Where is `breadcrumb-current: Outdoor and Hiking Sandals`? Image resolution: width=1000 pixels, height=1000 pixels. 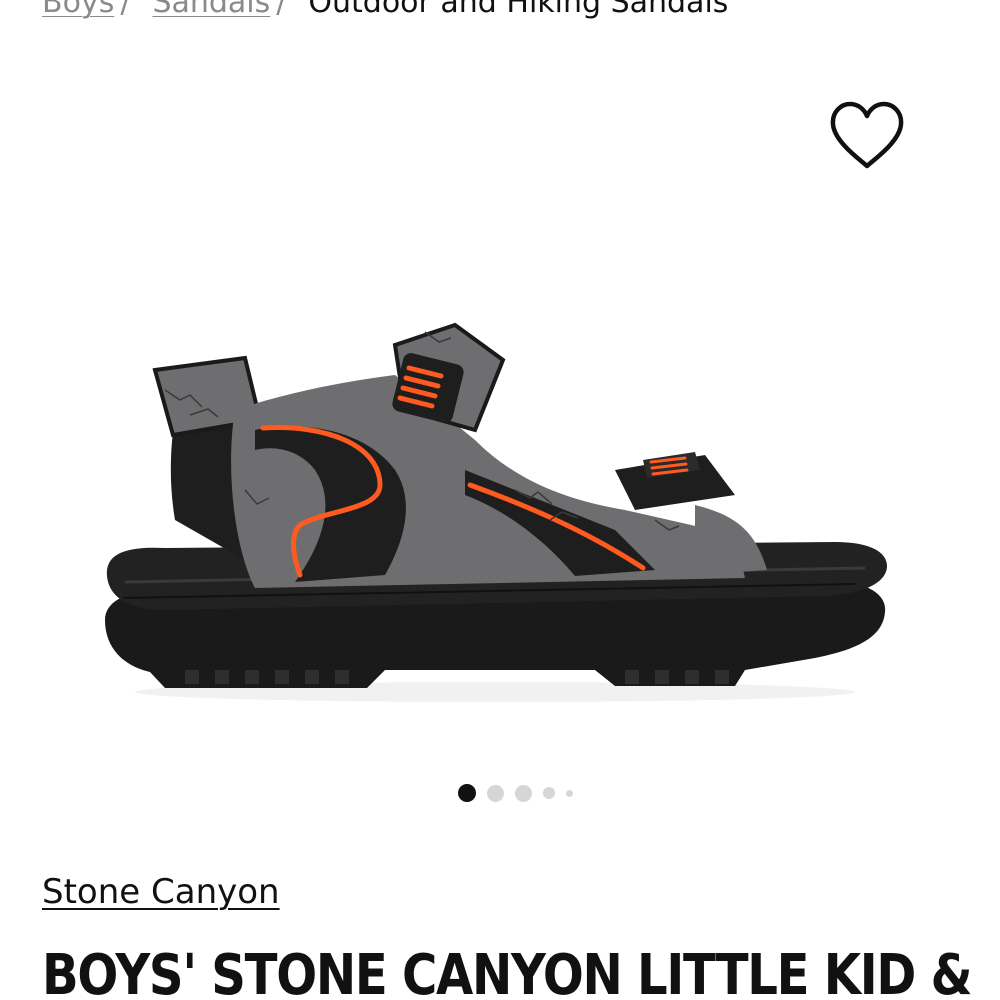
breadcrumb-current: Outdoor and Hiking Sandals is located at coordinates (518, 10).